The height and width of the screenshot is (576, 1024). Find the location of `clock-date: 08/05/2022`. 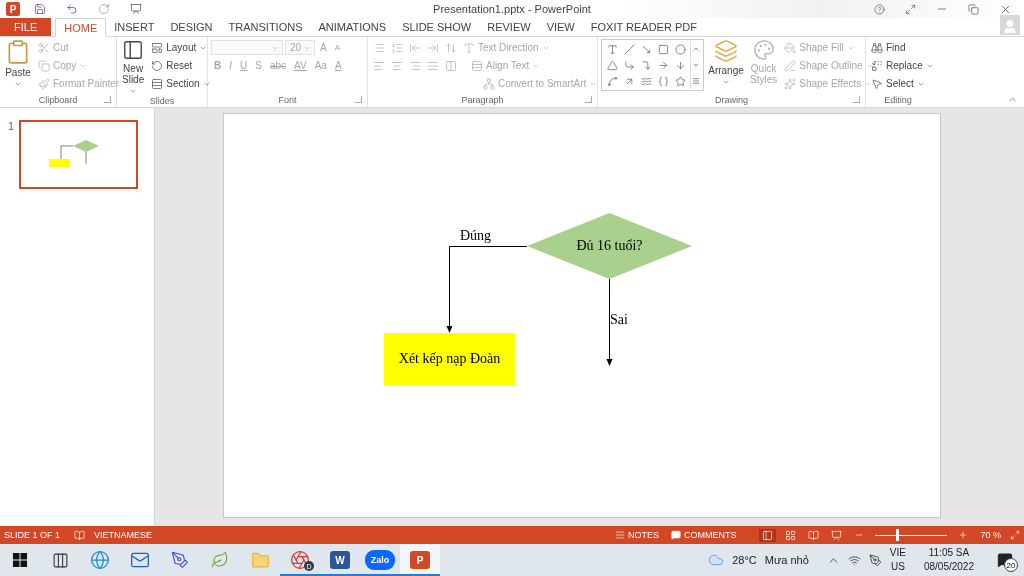

clock-date: 08/05/2022 is located at coordinates (948, 567).